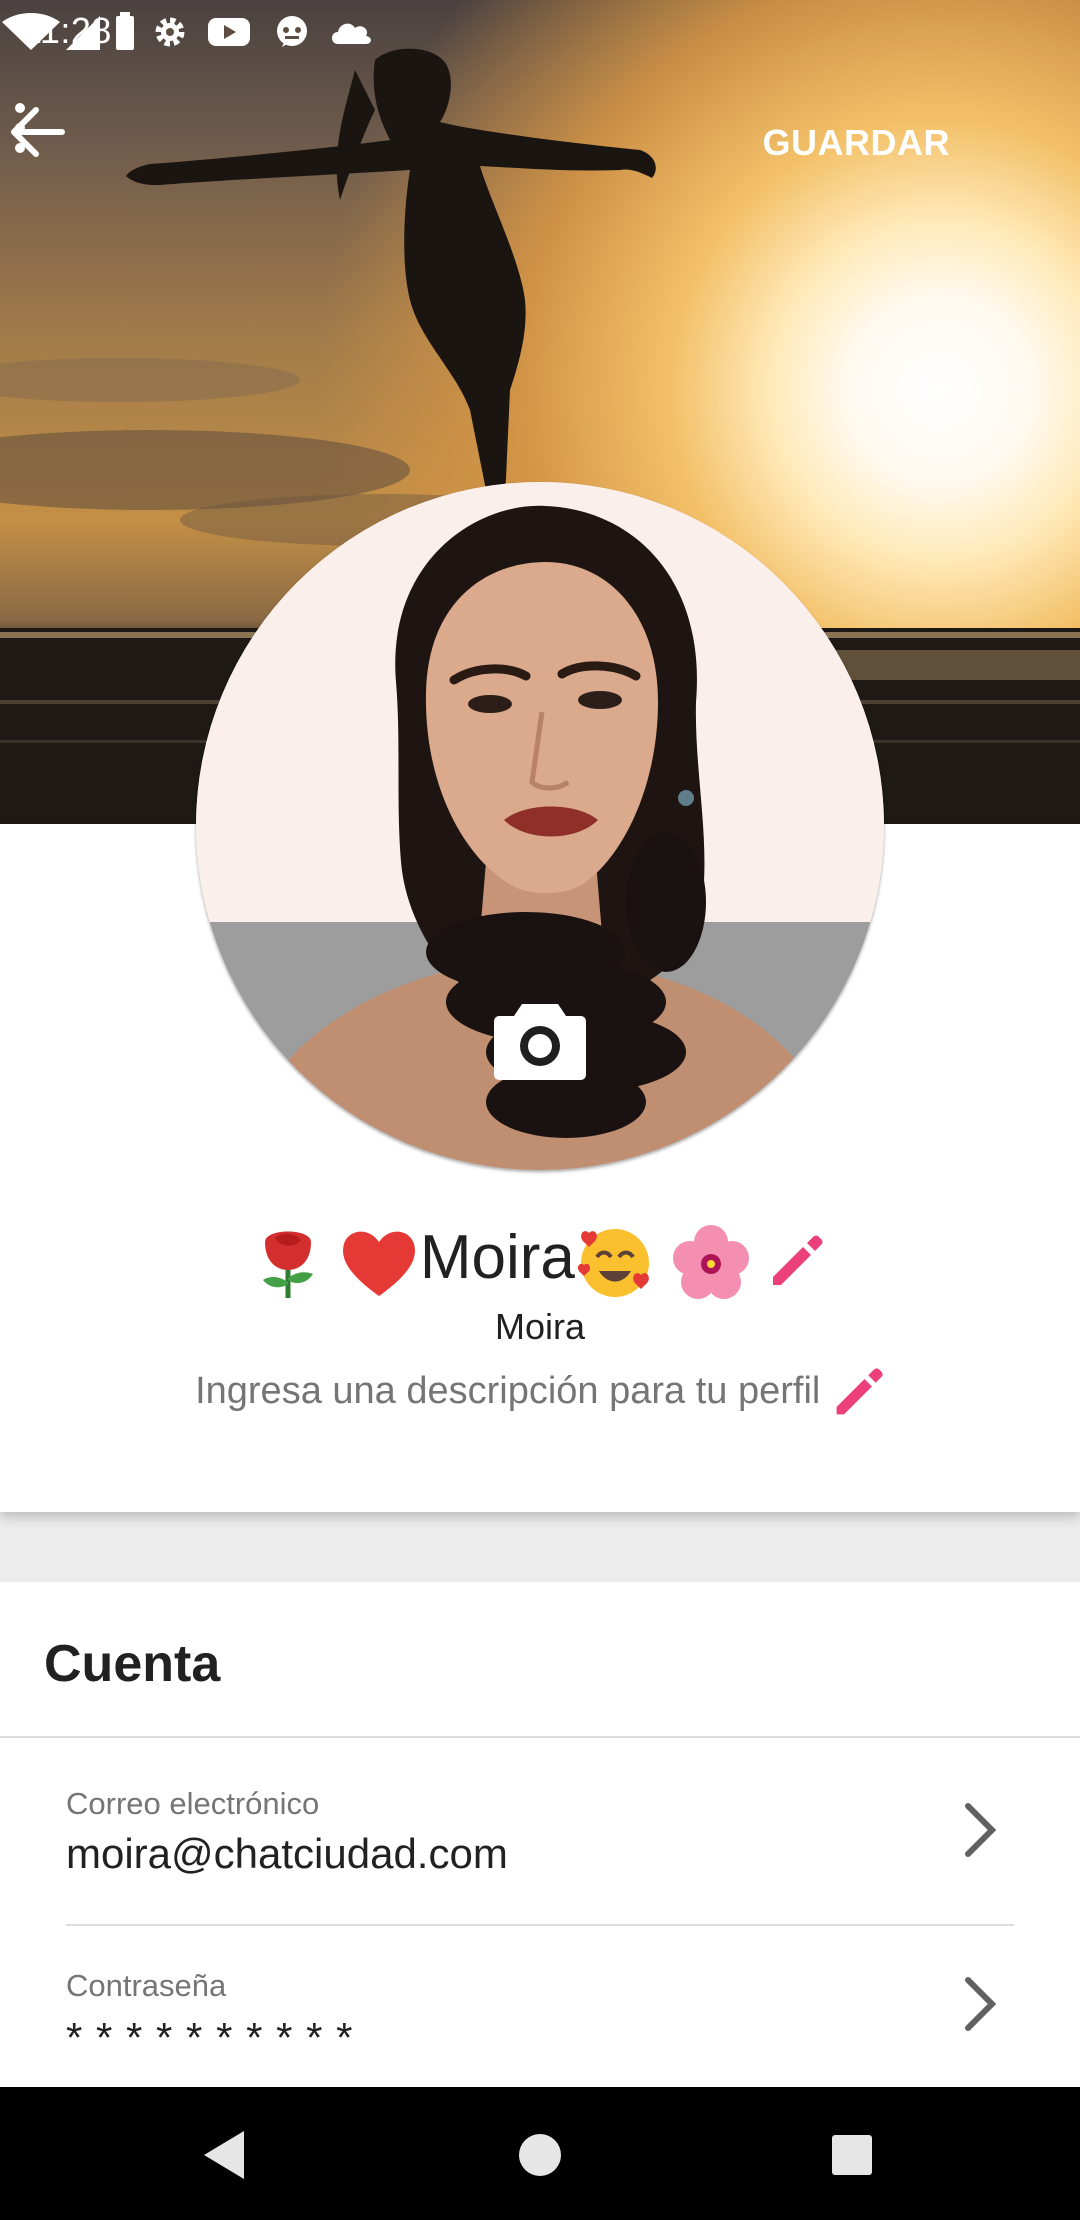  I want to click on profile-description: Ingresa una descripción para tu perfil, so click(540, 1393).